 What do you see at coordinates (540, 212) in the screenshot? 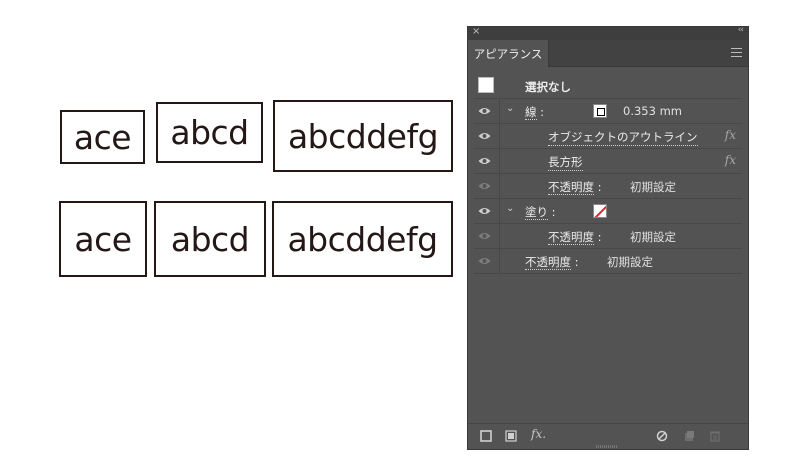
I see `fill-label: 塗り :` at bounding box center [540, 212].